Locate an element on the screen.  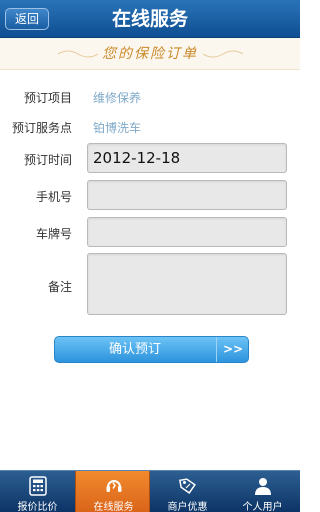
price-tag-icon is located at coordinates (187, 486).